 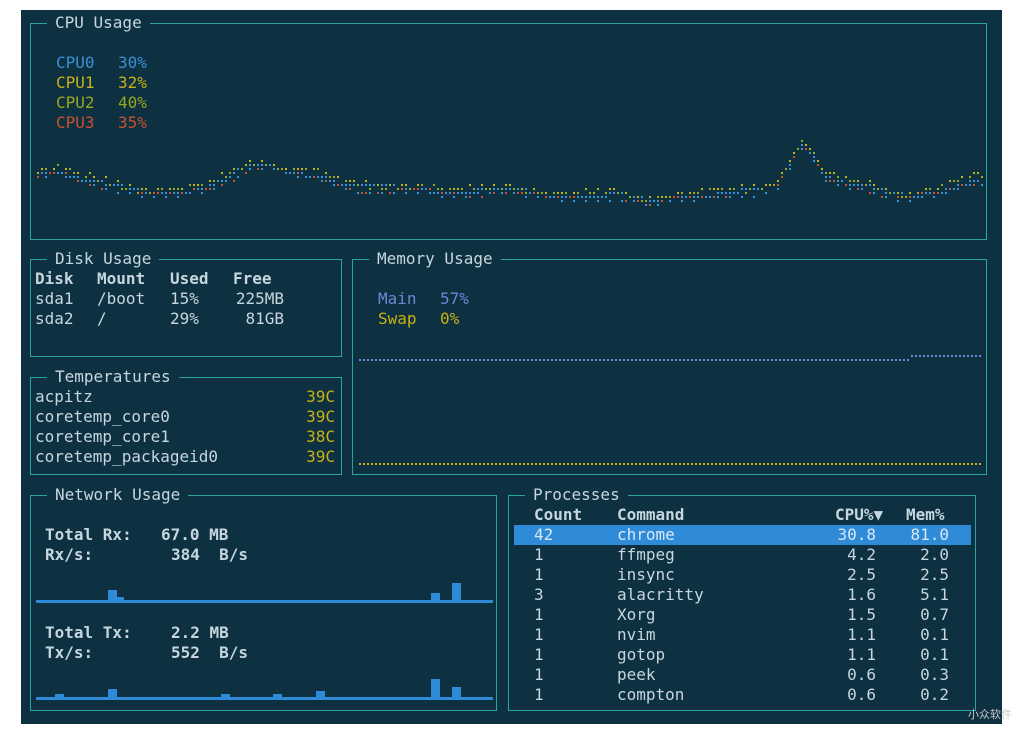 What do you see at coordinates (636, 614) in the screenshot?
I see `process-command: Xorg` at bounding box center [636, 614].